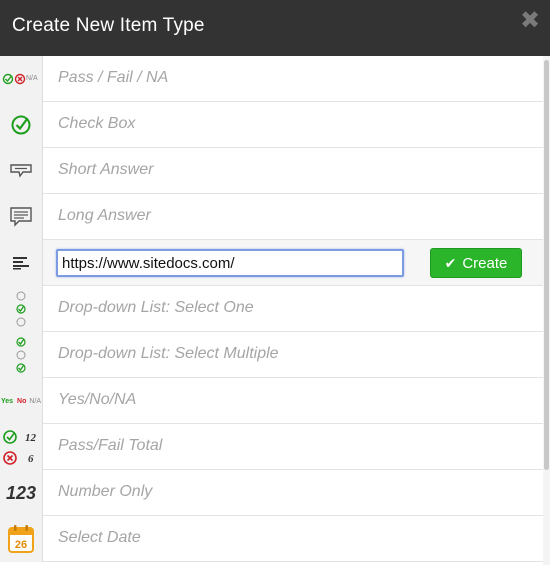 This screenshot has width=550, height=565. Describe the element at coordinates (110, 445) in the screenshot. I see `item-label: Pass/Fail Total` at that location.